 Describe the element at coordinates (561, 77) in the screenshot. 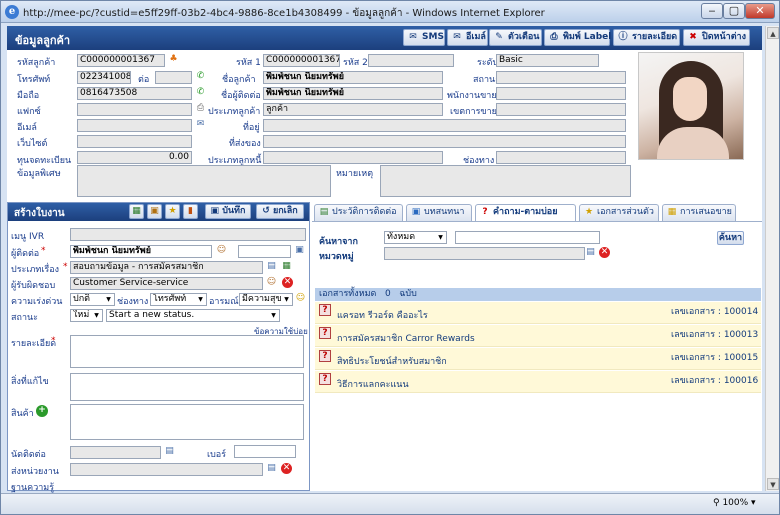

I see `status-field` at that location.